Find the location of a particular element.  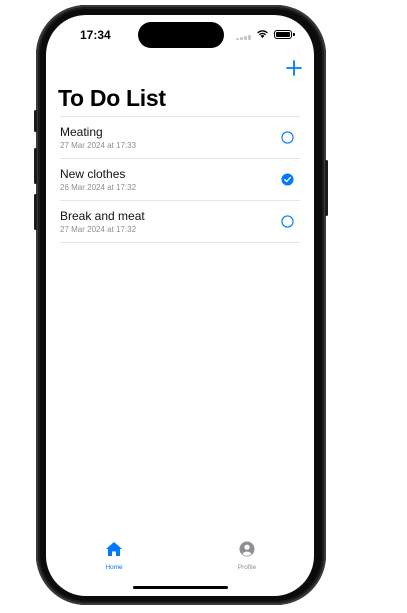

volume-down-button is located at coordinates (35, 212).